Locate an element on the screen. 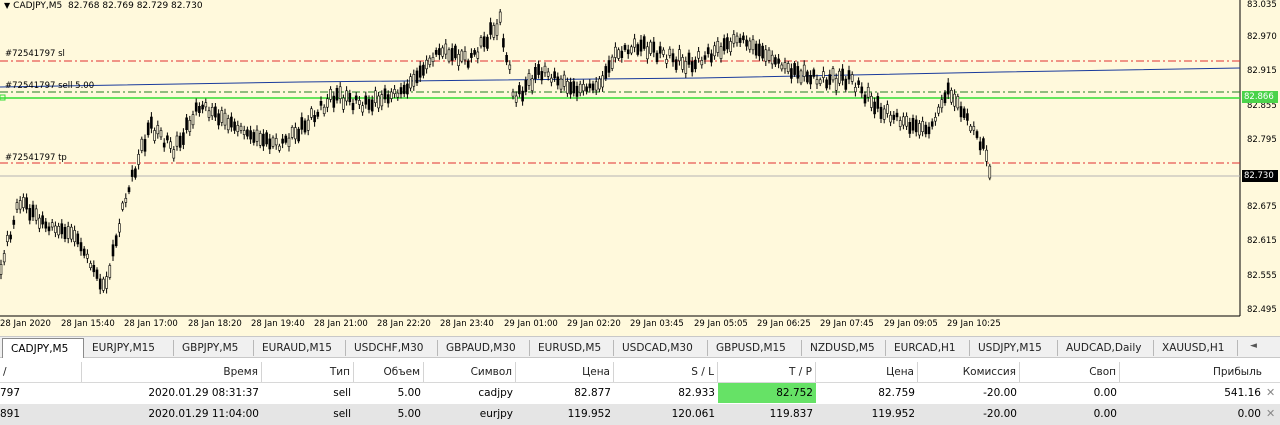 The height and width of the screenshot is (425, 1280). column-header-order: / is located at coordinates (41, 372).